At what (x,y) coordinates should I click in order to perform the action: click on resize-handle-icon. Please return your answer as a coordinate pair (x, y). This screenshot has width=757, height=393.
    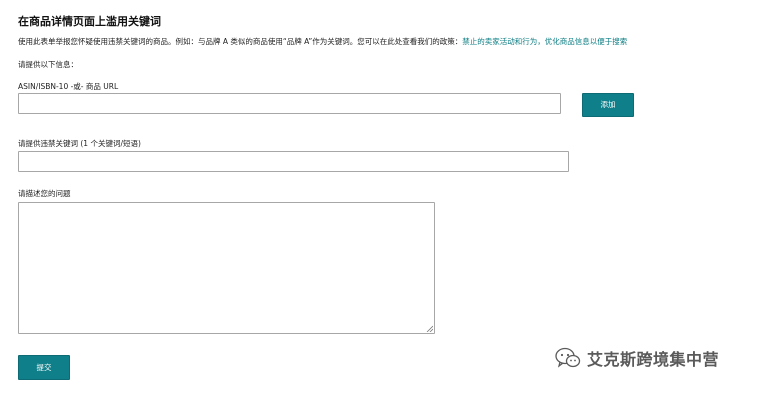
    Looking at the image, I should click on (429, 328).